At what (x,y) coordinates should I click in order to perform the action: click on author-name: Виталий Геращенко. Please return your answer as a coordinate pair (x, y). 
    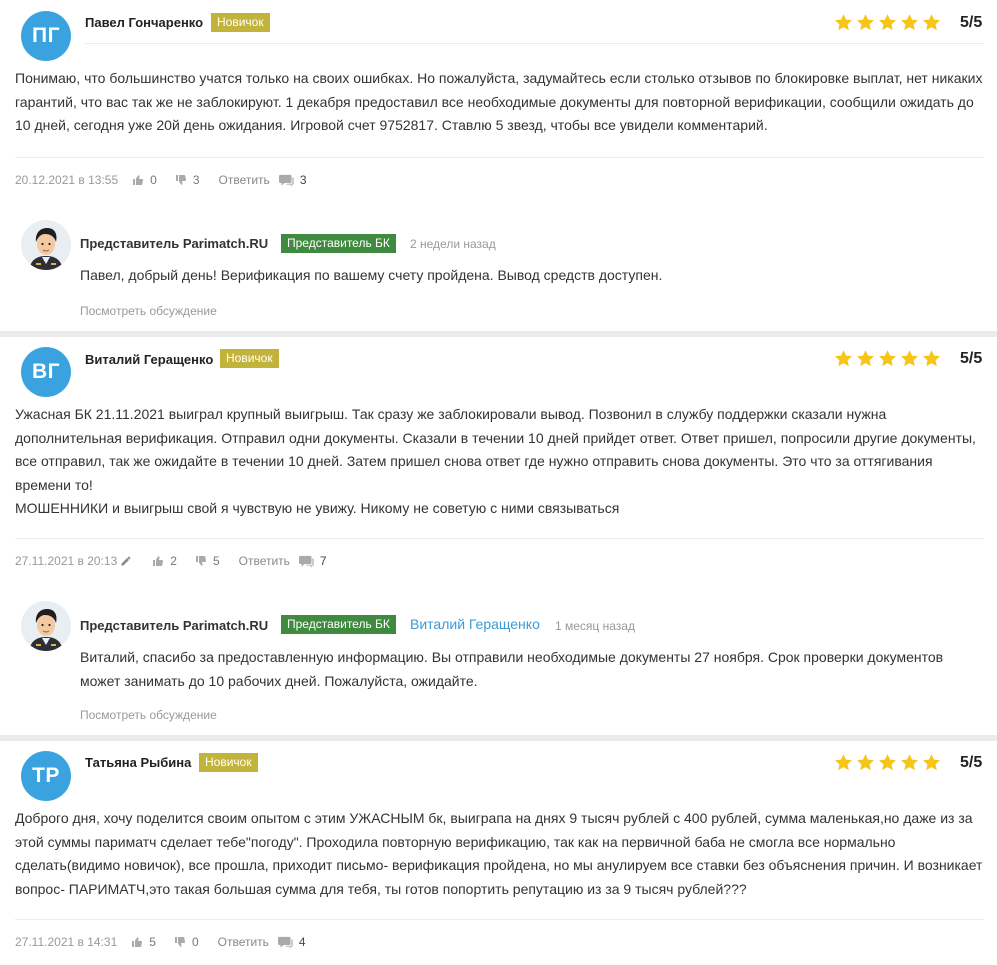
    Looking at the image, I should click on (149, 359).